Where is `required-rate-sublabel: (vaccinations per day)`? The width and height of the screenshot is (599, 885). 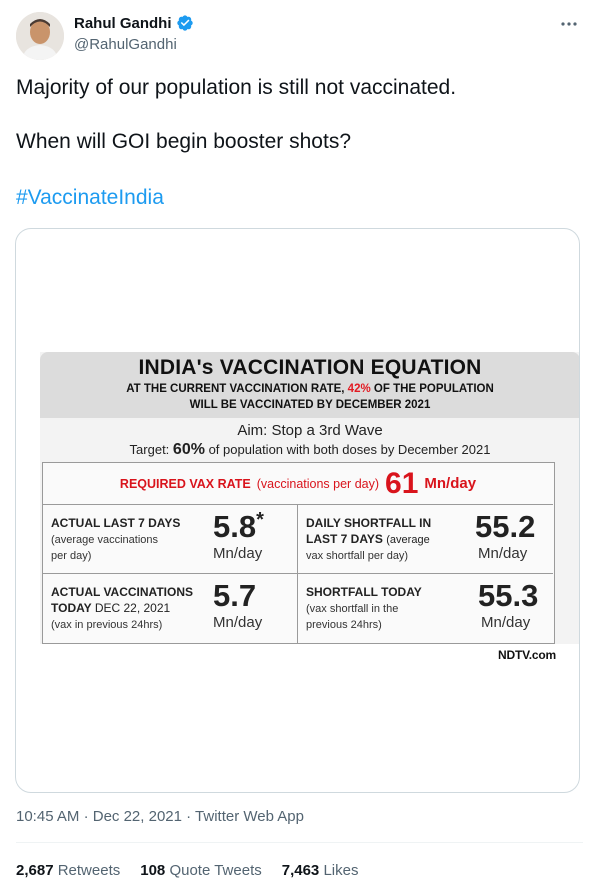 required-rate-sublabel: (vaccinations per day) is located at coordinates (318, 483).